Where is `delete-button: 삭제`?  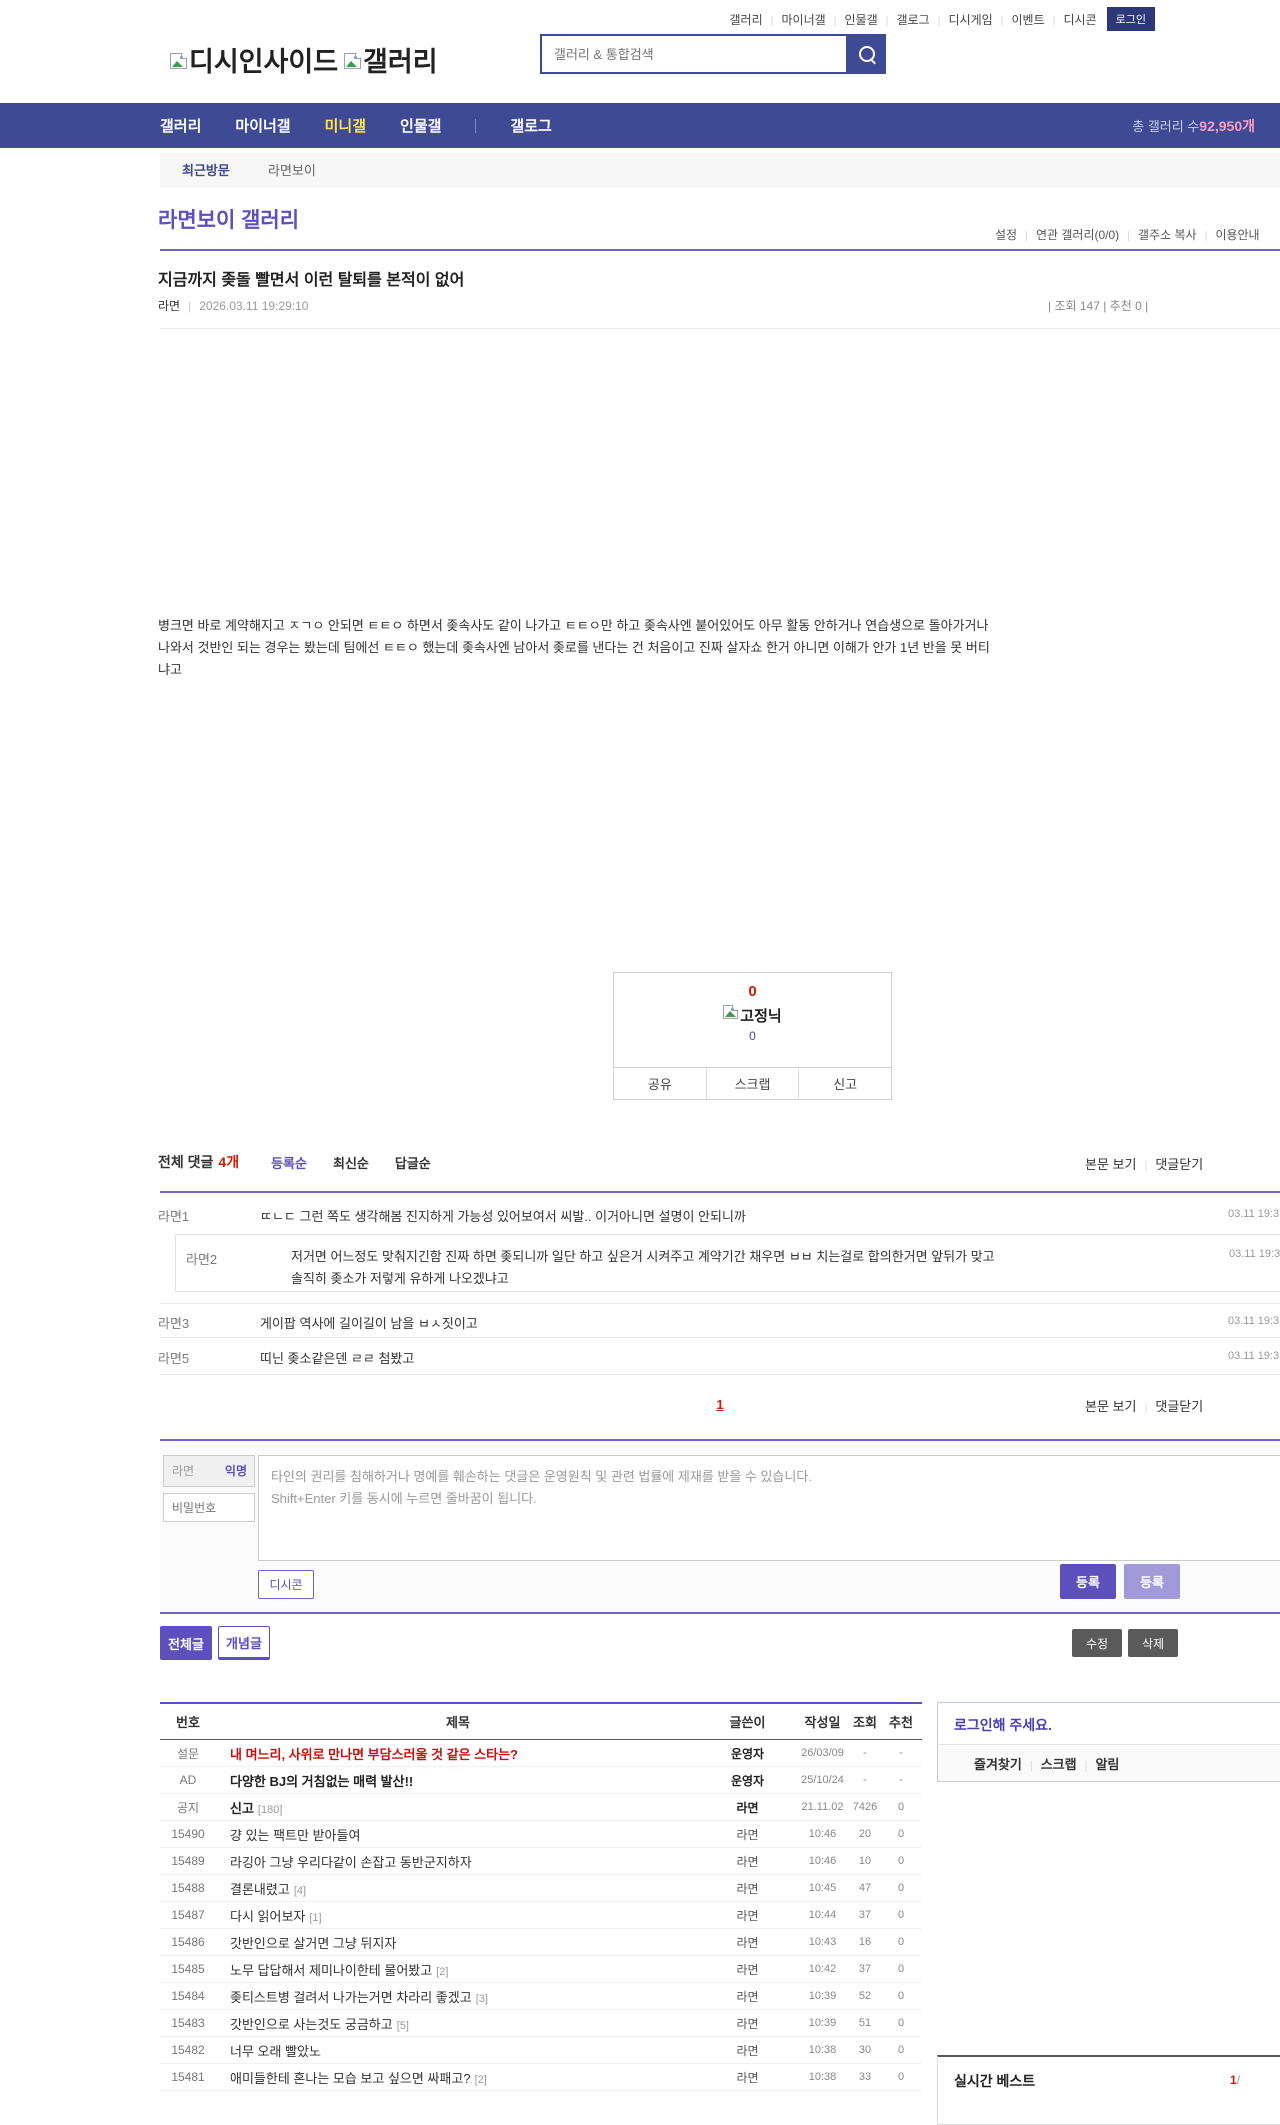
delete-button: 삭제 is located at coordinates (1153, 1643).